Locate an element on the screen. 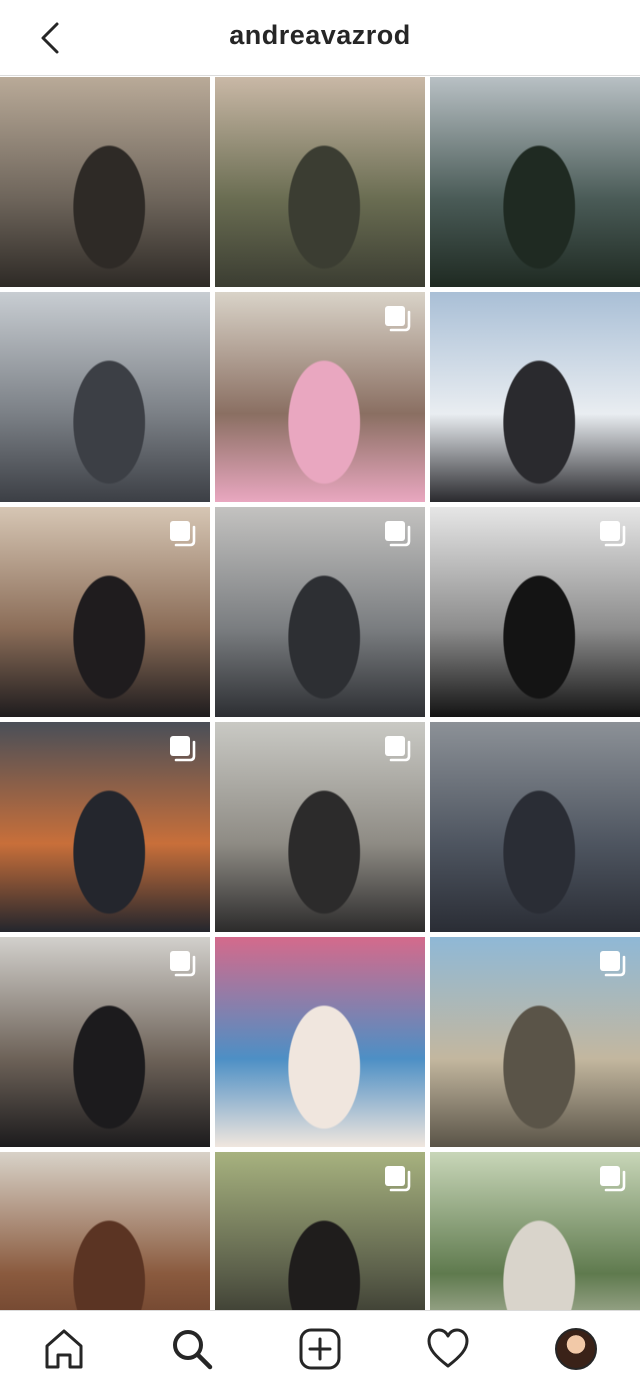 Image resolution: width=640 pixels, height=1386 pixels. add-post-icon is located at coordinates (320, 1348).